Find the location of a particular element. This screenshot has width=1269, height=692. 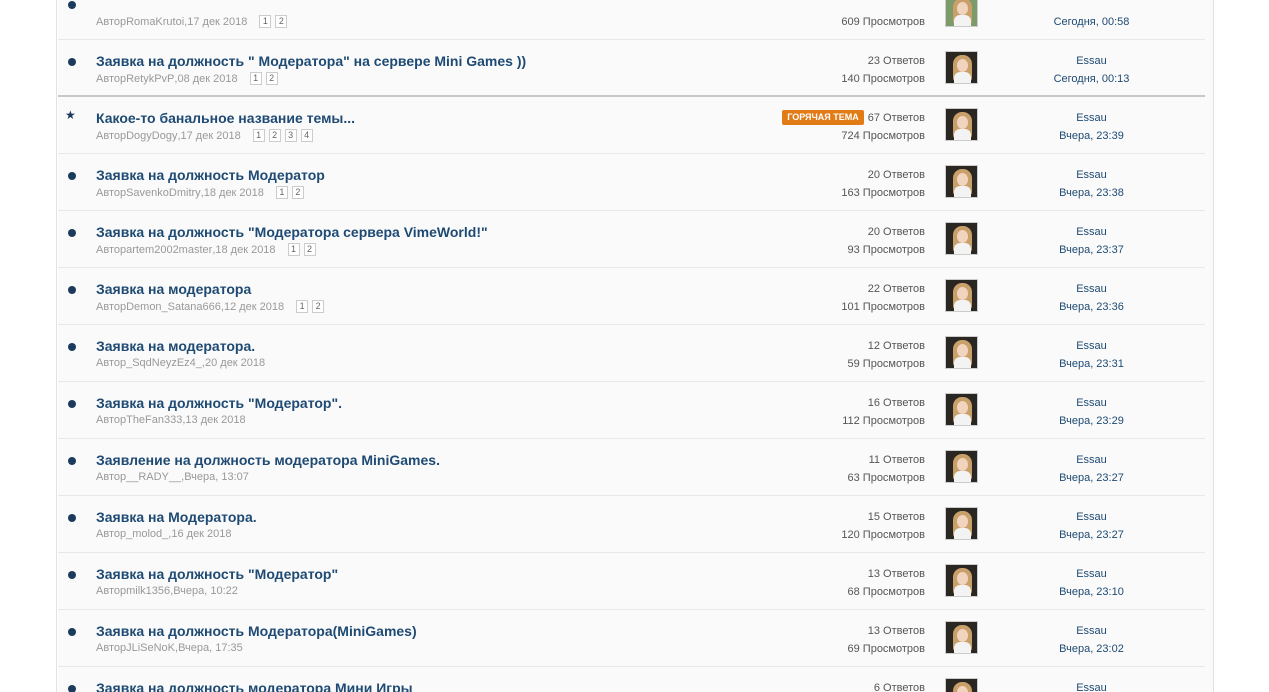

last-post-time-link: Вчера, 23:10 is located at coordinates (1091, 592).